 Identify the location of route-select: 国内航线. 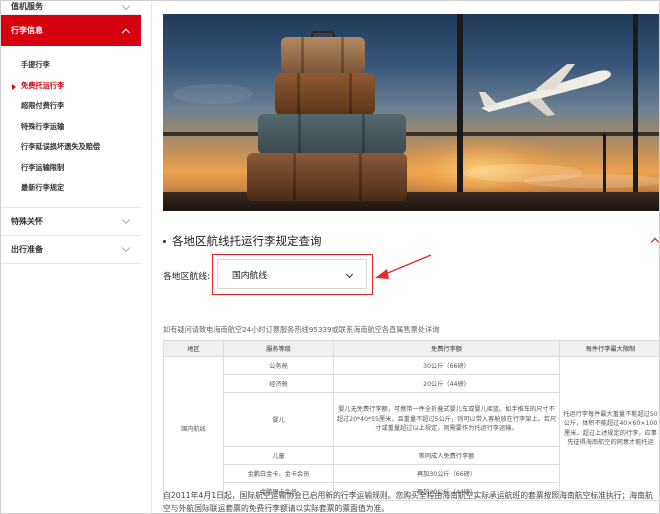
(292, 274).